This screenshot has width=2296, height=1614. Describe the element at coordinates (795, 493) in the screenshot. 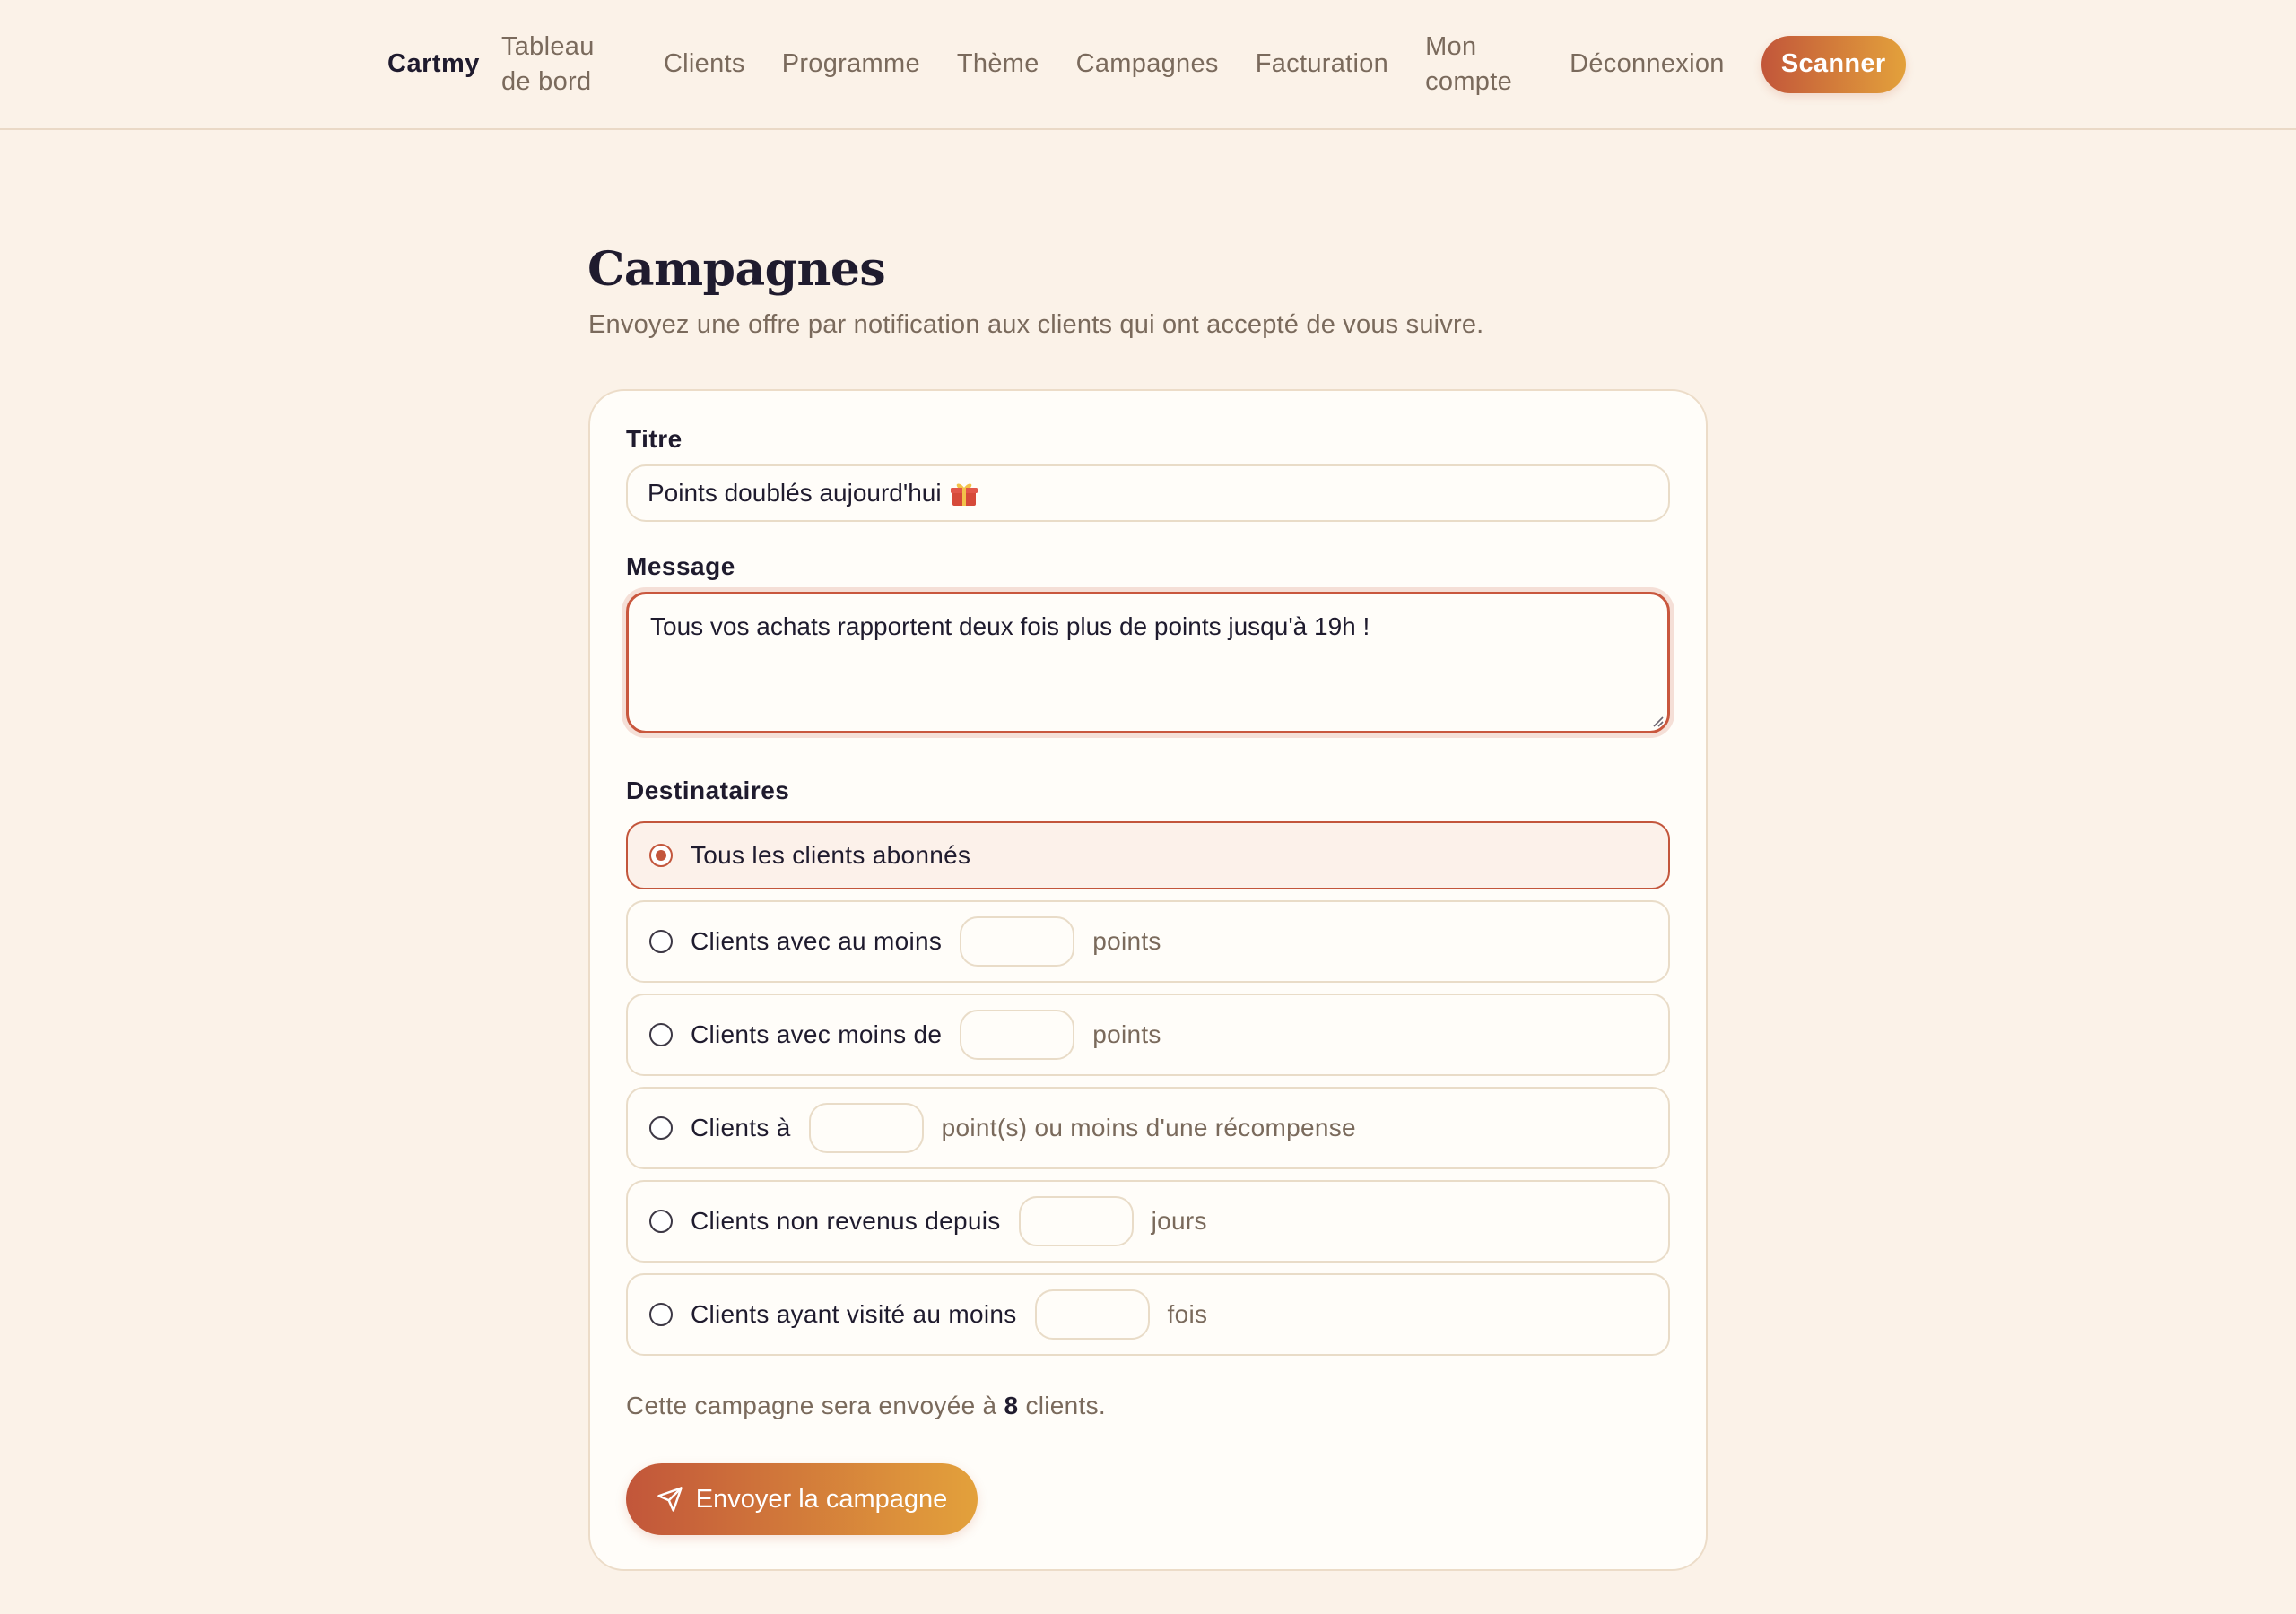

I see `title-input-value: Points doublés aujourd'hui` at that location.